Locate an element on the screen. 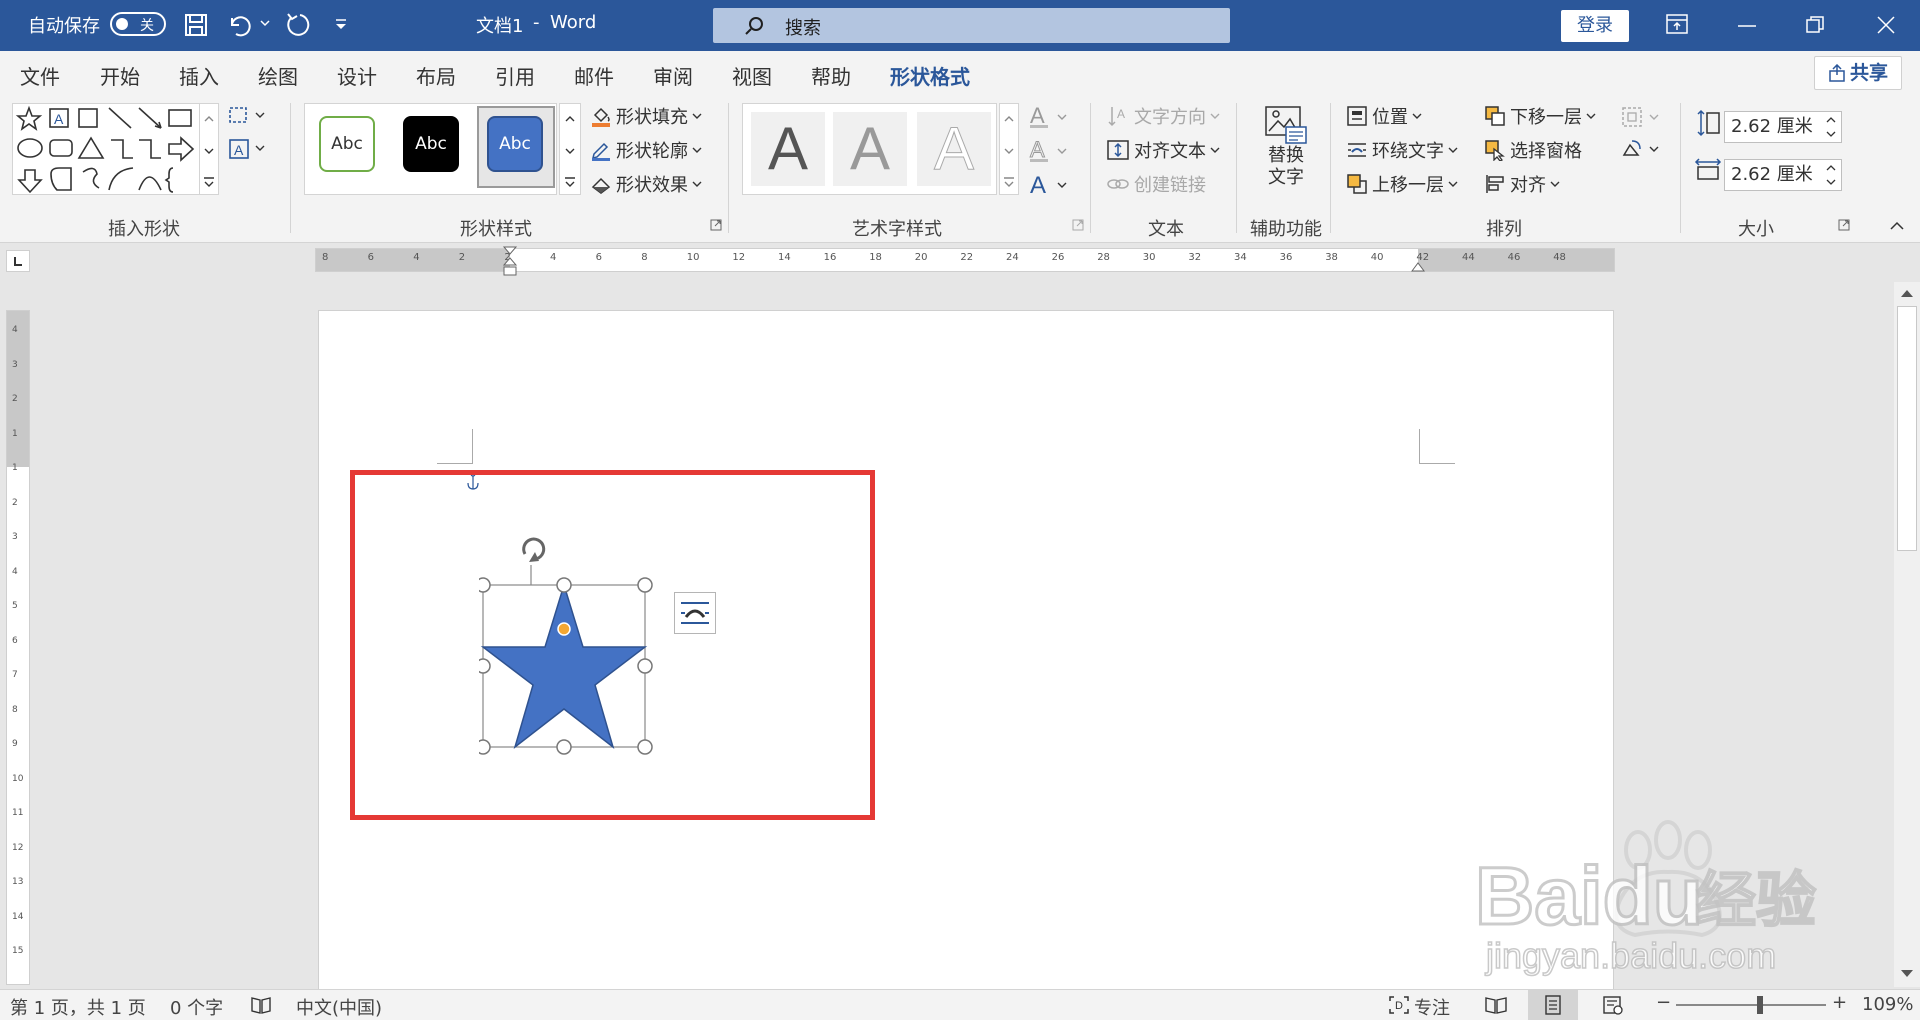 This screenshot has width=1920, height=1020. login-button: 登录 is located at coordinates (1595, 26).